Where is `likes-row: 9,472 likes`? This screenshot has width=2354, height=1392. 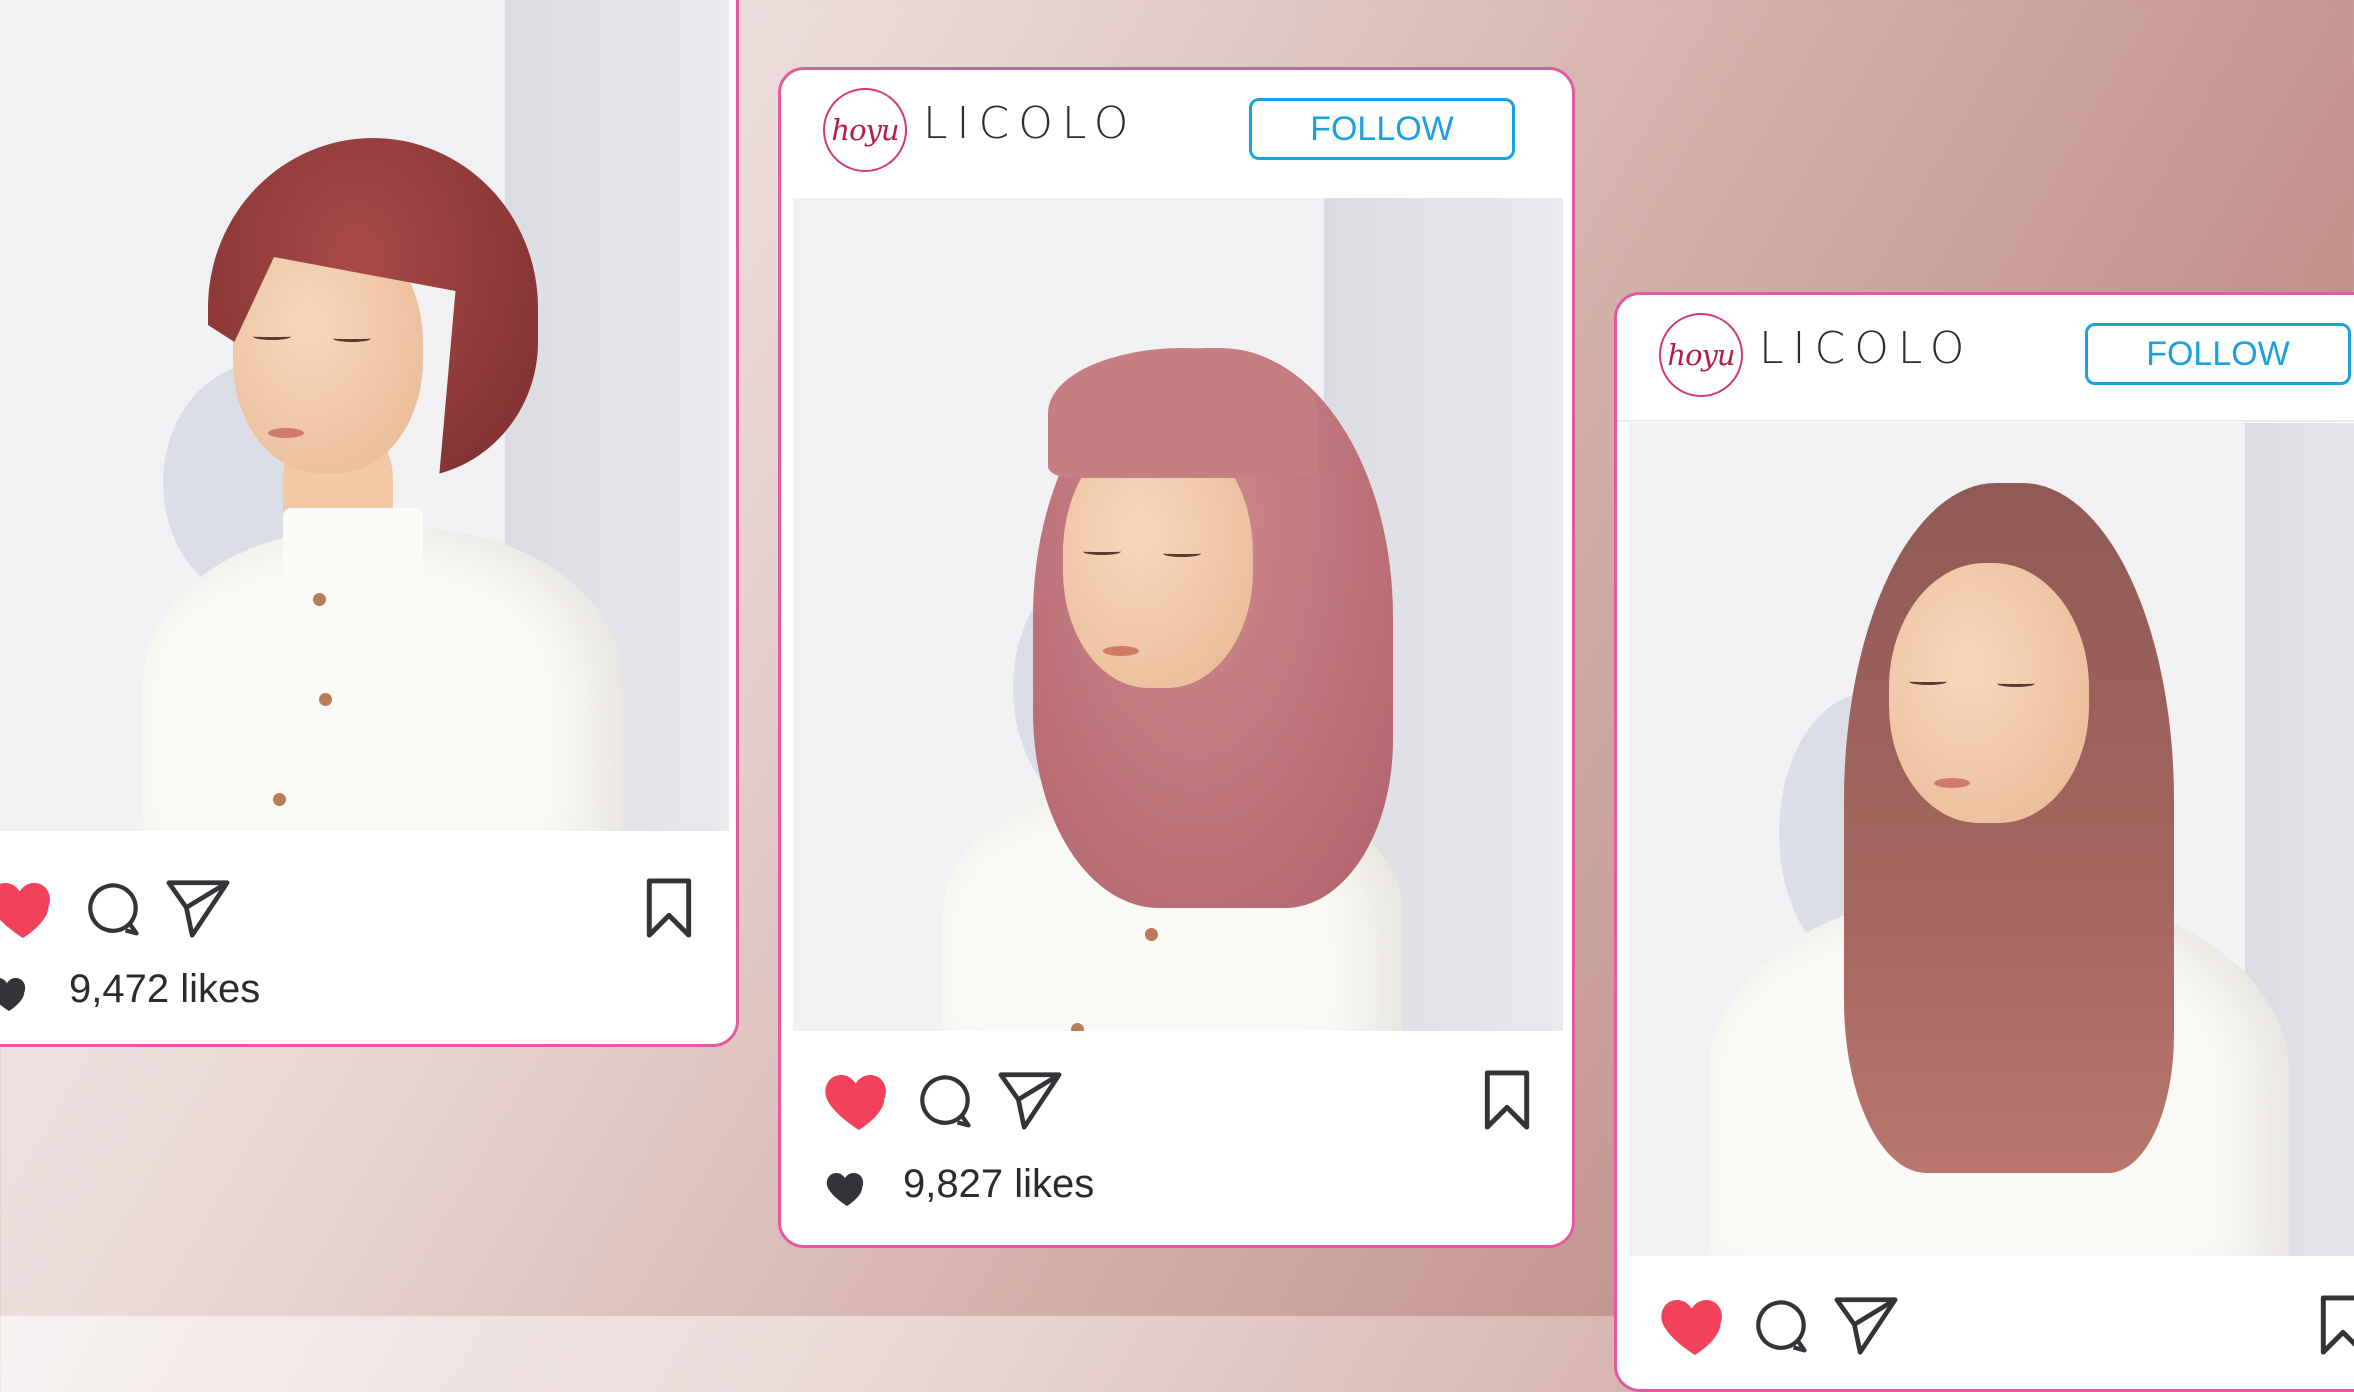
likes-row: 9,472 likes is located at coordinates (368, 993).